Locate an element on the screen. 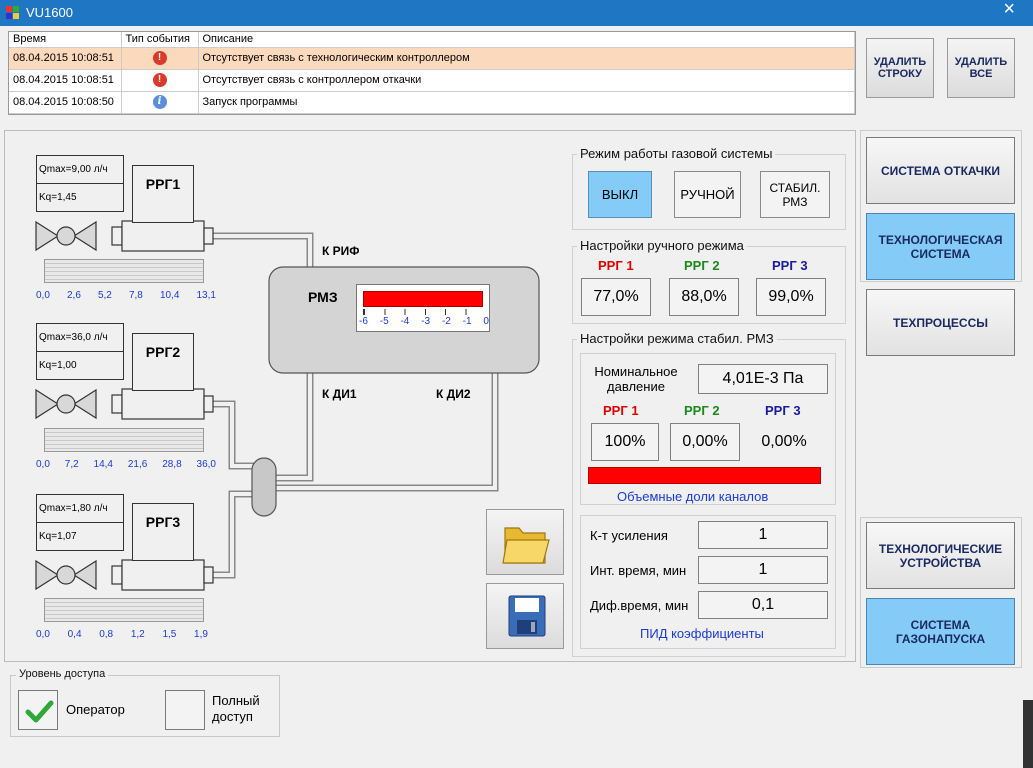 Image resolution: width=1033 pixels, height=768 pixels. rrg1-kq: Kq=1,45 is located at coordinates (58, 197).